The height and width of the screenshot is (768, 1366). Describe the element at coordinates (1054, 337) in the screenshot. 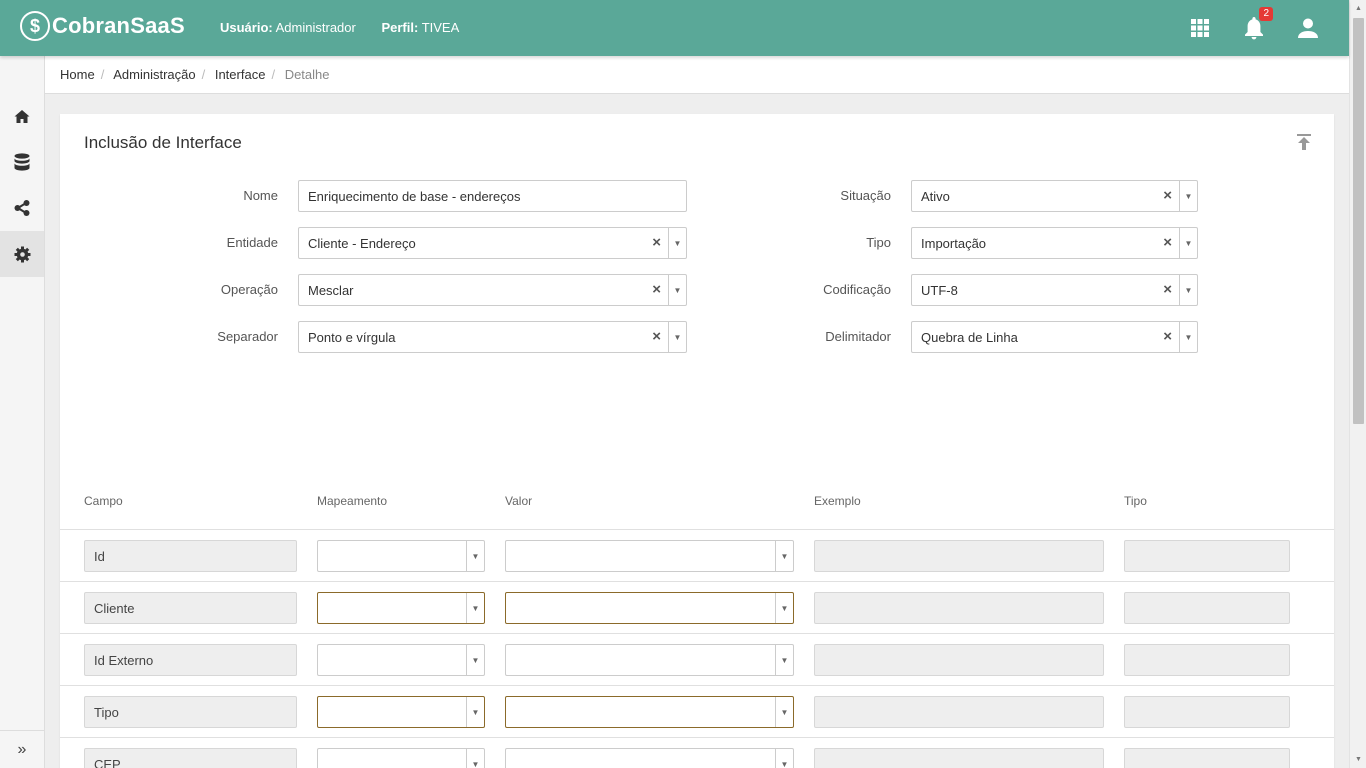

I see `delimitador-select: Quebra de Linha × ▼` at that location.